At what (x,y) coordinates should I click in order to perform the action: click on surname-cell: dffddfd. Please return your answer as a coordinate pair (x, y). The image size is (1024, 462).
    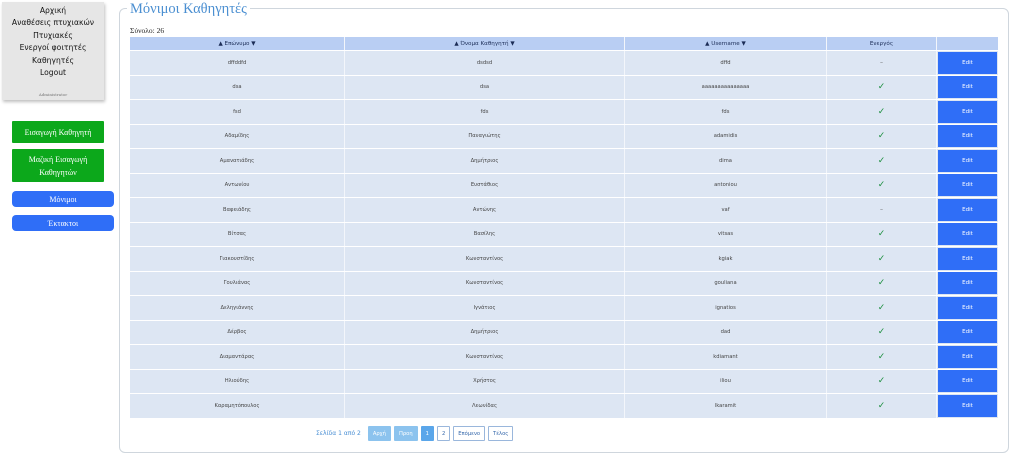
    Looking at the image, I should click on (237, 63).